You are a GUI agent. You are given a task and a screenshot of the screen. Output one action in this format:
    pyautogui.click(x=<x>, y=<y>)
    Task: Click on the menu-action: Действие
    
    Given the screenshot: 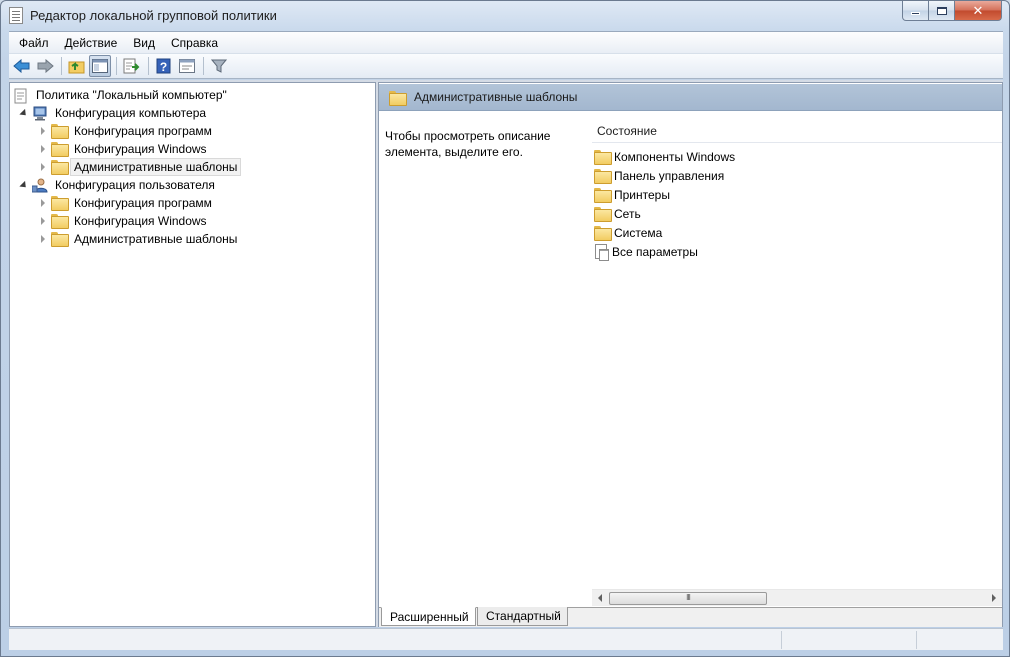 What is the action you would take?
    pyautogui.click(x=89, y=43)
    